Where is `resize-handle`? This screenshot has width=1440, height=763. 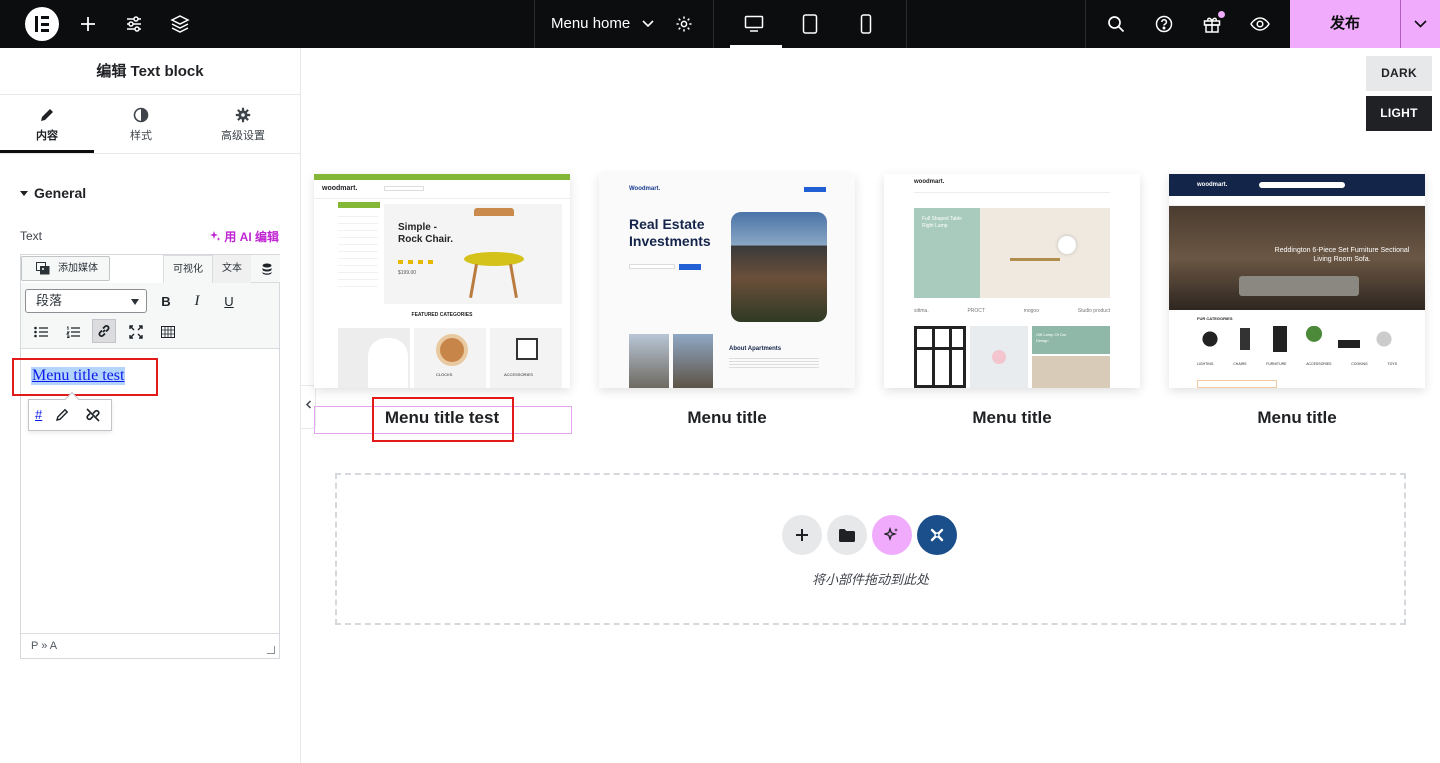
resize-handle is located at coordinates (271, 650).